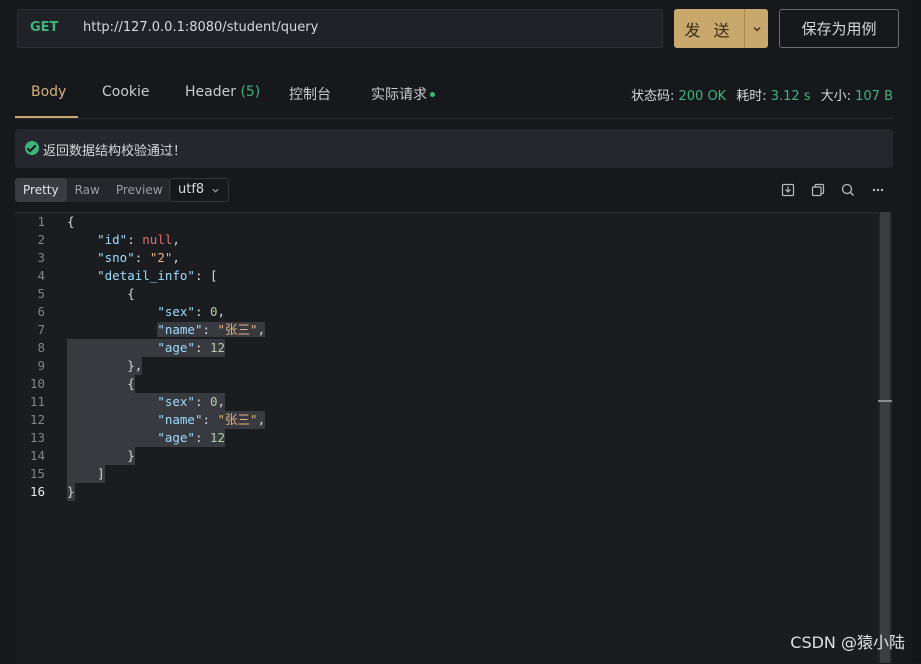 This screenshot has width=921, height=664. What do you see at coordinates (652, 96) in the screenshot?
I see `status-label: 状态码:` at bounding box center [652, 96].